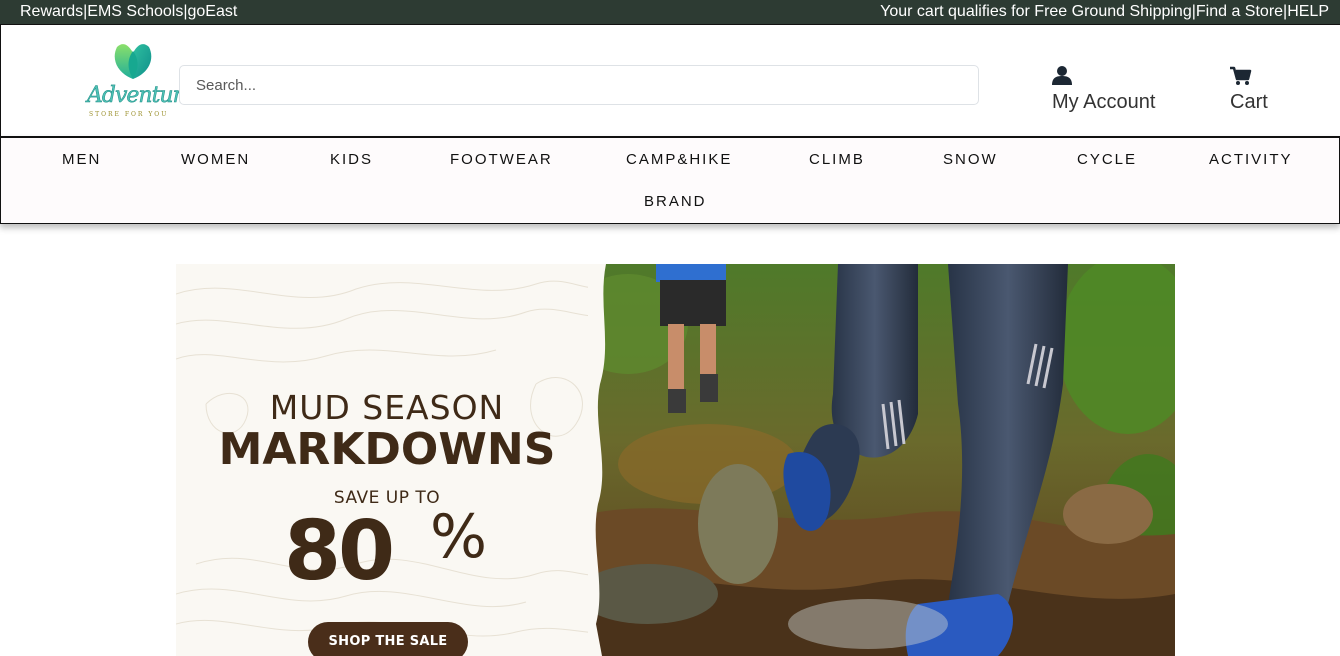  I want to click on my-account-label: My Account, so click(1104, 102).